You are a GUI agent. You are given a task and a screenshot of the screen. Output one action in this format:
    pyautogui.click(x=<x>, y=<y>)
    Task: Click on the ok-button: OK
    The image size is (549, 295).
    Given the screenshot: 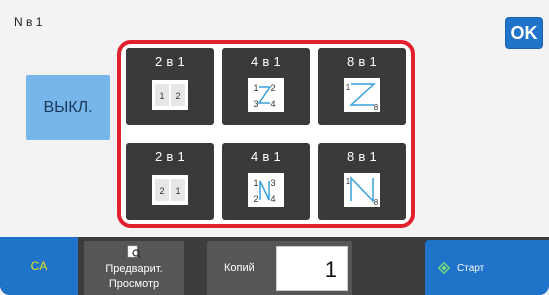 What is the action you would take?
    pyautogui.click(x=524, y=33)
    